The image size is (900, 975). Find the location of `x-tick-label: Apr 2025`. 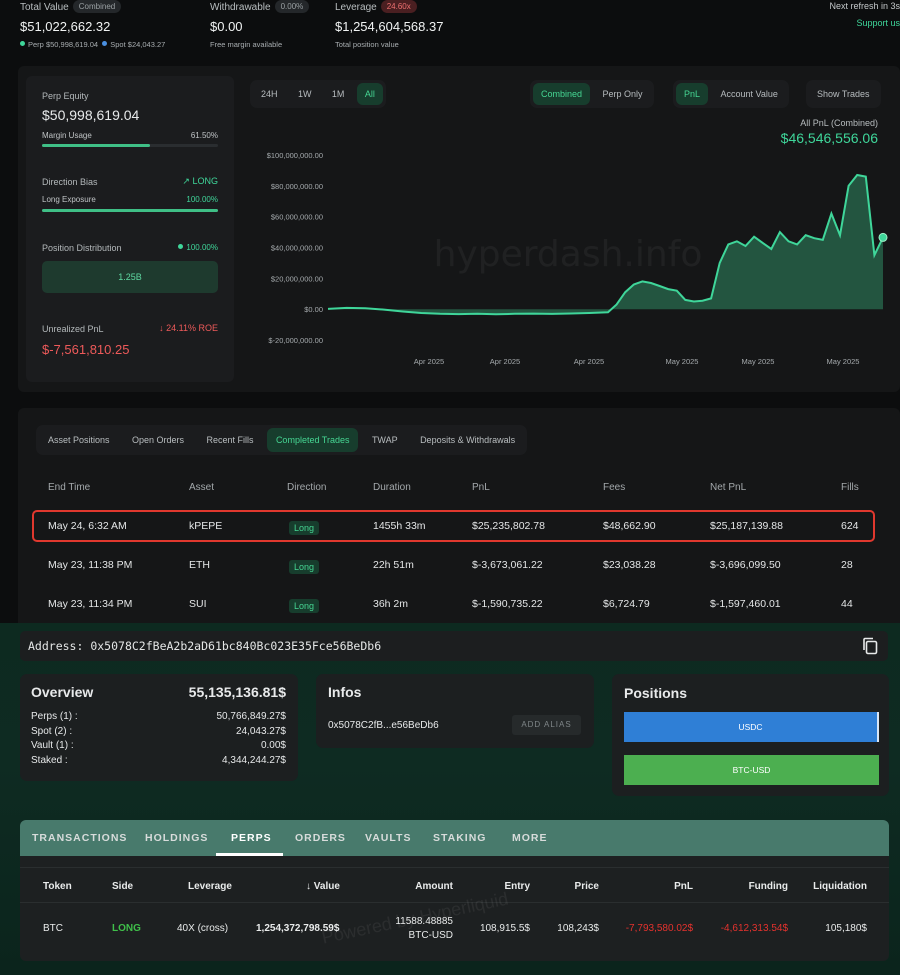

x-tick-label: Apr 2025 is located at coordinates (429, 361).